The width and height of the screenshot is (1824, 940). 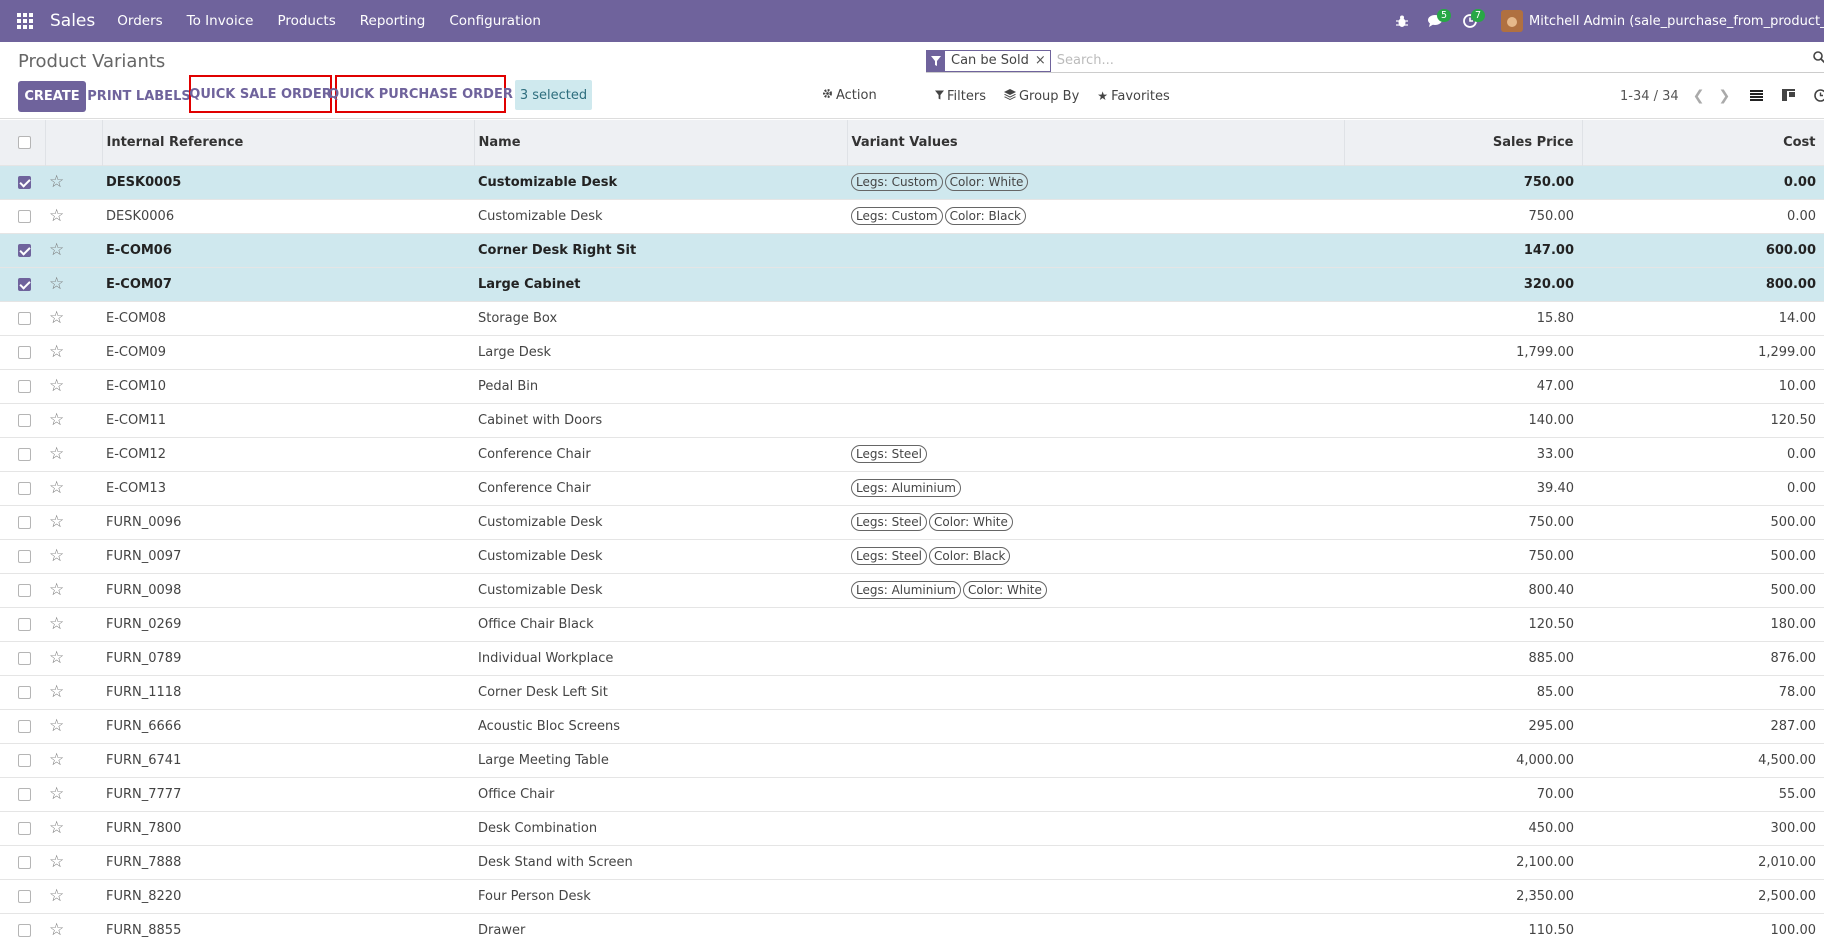 I want to click on cell-internal-reference: E-COM08, so click(x=288, y=317).